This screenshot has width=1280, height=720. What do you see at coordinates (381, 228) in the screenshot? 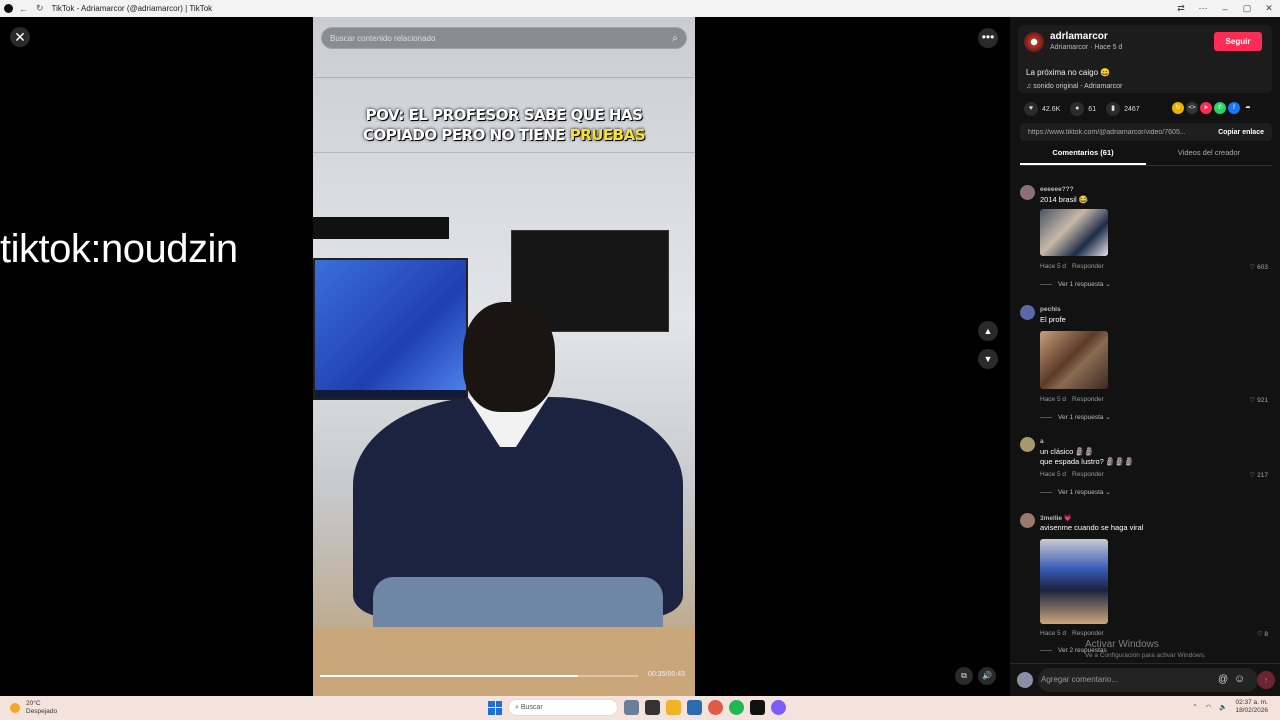
I see `projector` at bounding box center [381, 228].